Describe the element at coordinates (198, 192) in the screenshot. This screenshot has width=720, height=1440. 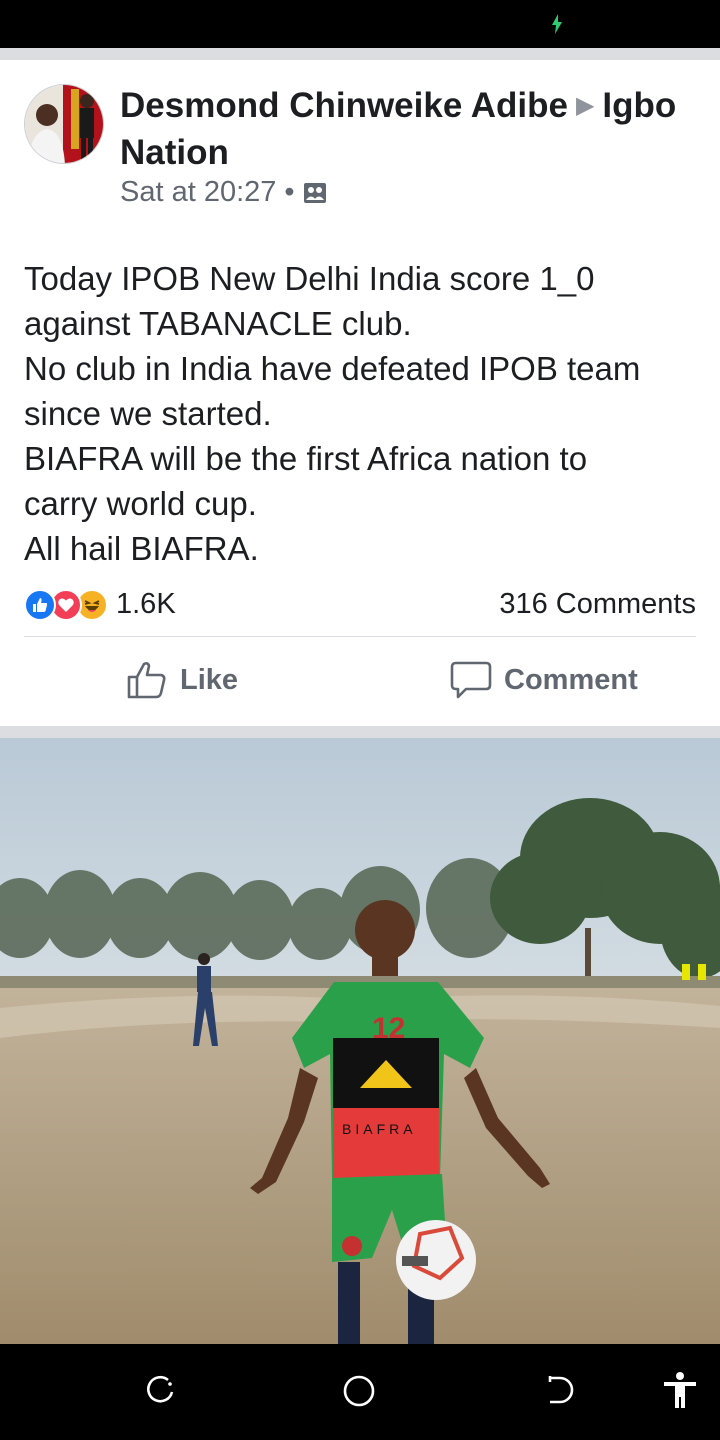
I see `post-timestamp: Sat at 20:27` at that location.